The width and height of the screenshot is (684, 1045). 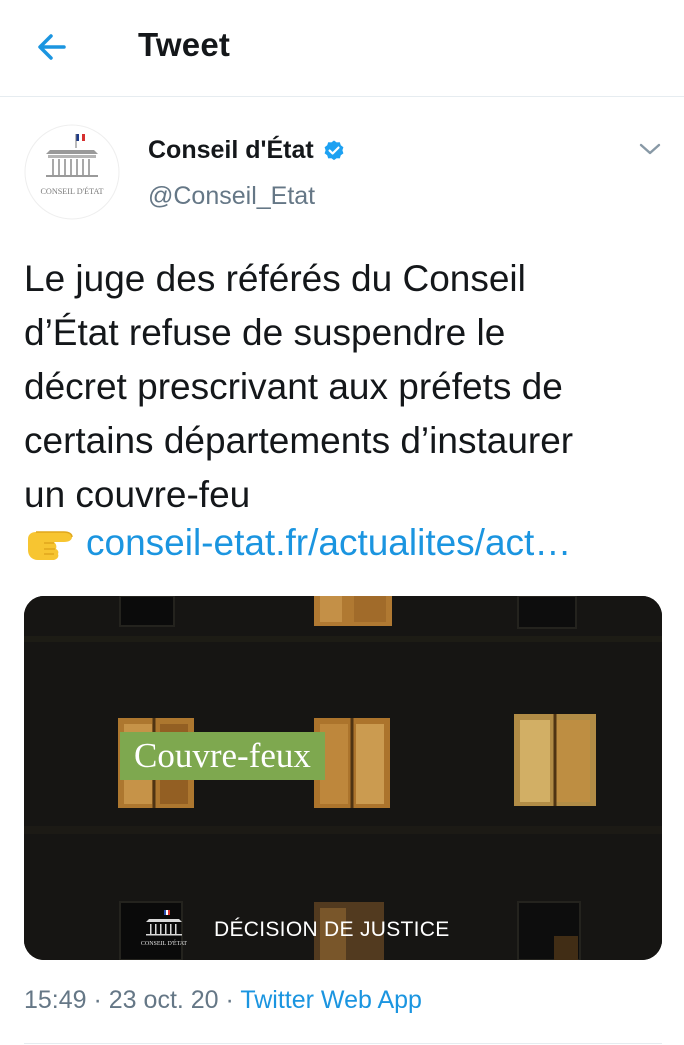 I want to click on conseil-etat-logo-icon: CONSEIL D'ÉTAT, so click(x=164, y=928).